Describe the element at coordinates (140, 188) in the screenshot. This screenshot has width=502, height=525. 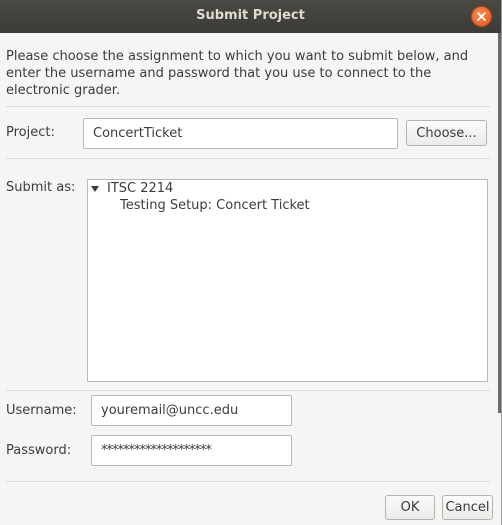
I see `tree-node-label: ITSC 2214` at that location.